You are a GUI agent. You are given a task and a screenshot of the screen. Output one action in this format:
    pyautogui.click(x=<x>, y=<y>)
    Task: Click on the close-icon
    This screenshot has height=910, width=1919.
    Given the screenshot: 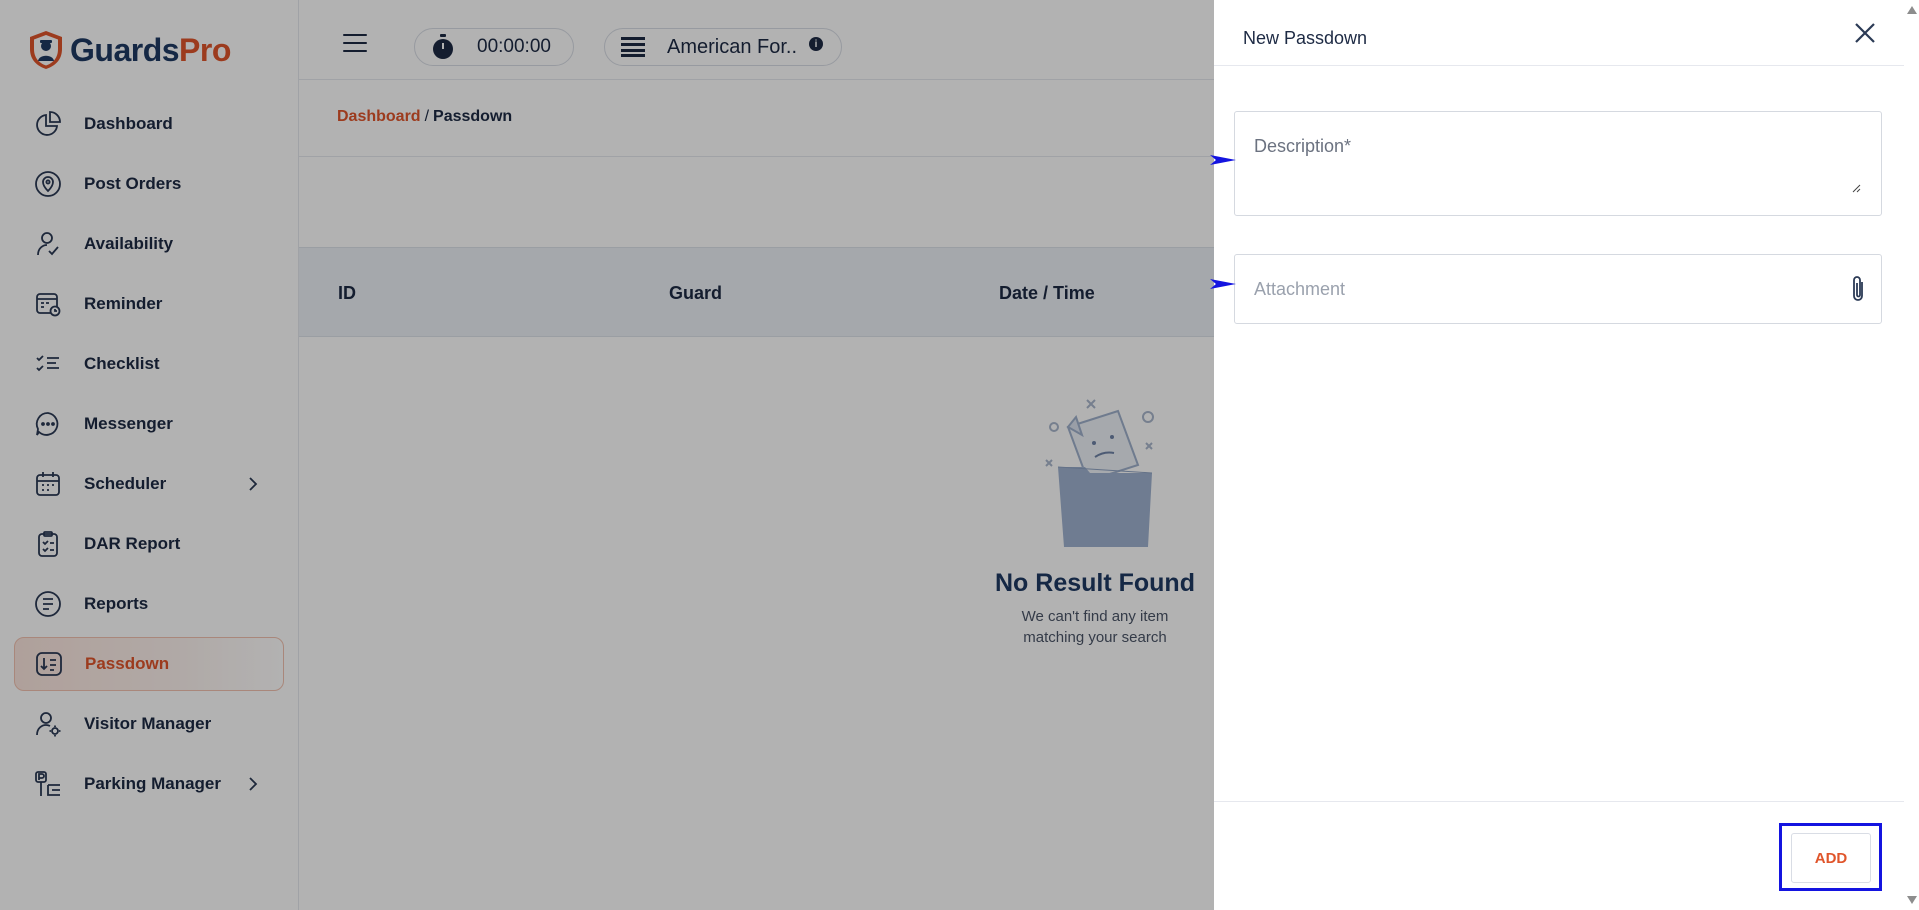 What is the action you would take?
    pyautogui.click(x=1865, y=33)
    